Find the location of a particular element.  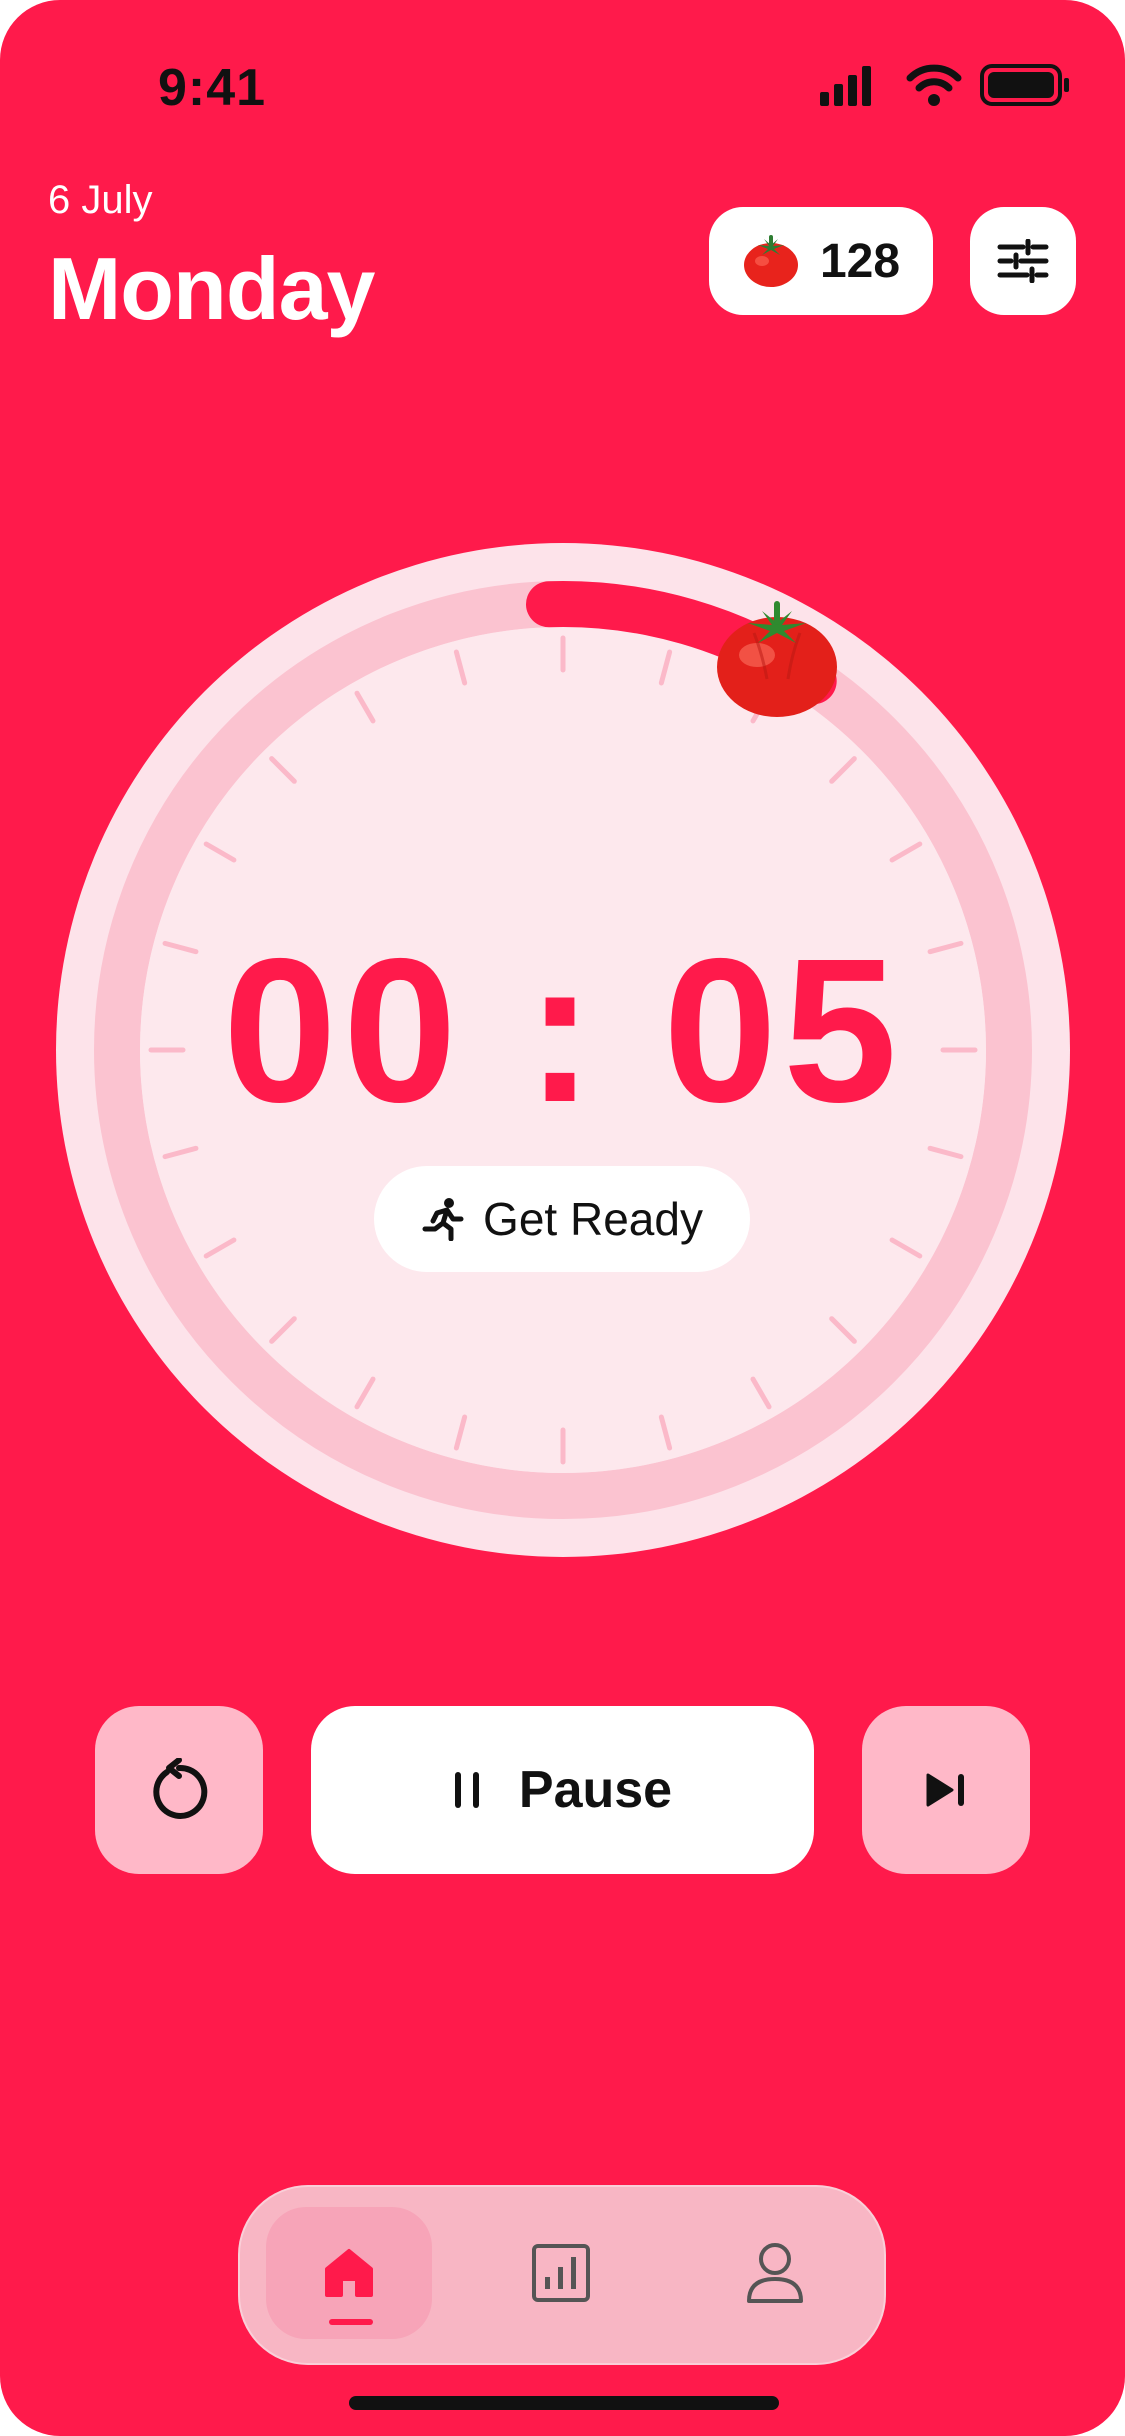

pause-button: Pause is located at coordinates (562, 1790).